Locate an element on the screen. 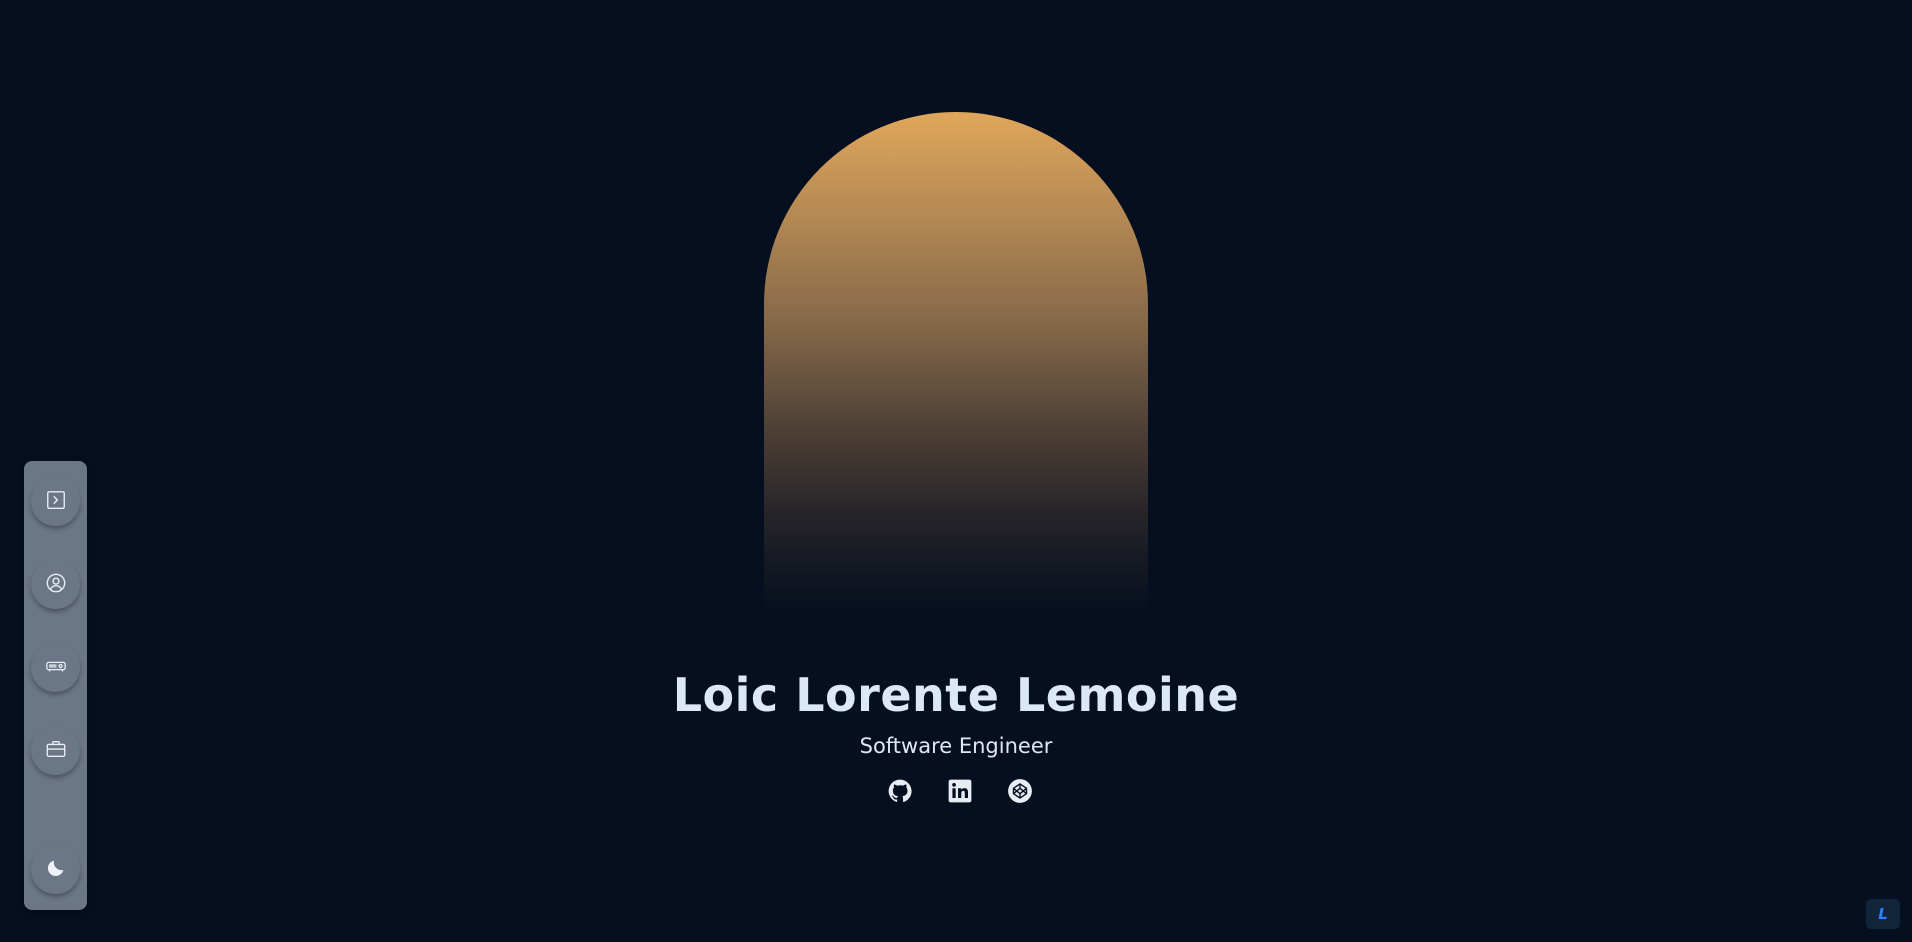 The image size is (1912, 942). sidebar-item-about is located at coordinates (55, 584).